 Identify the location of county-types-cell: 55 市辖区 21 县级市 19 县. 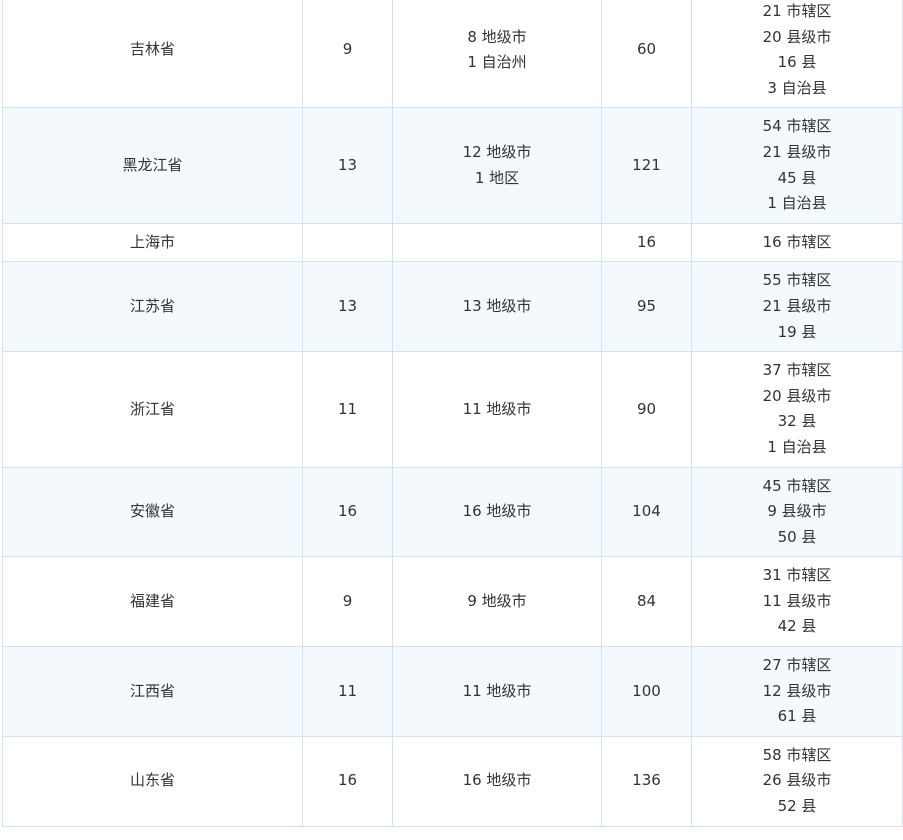
(797, 307).